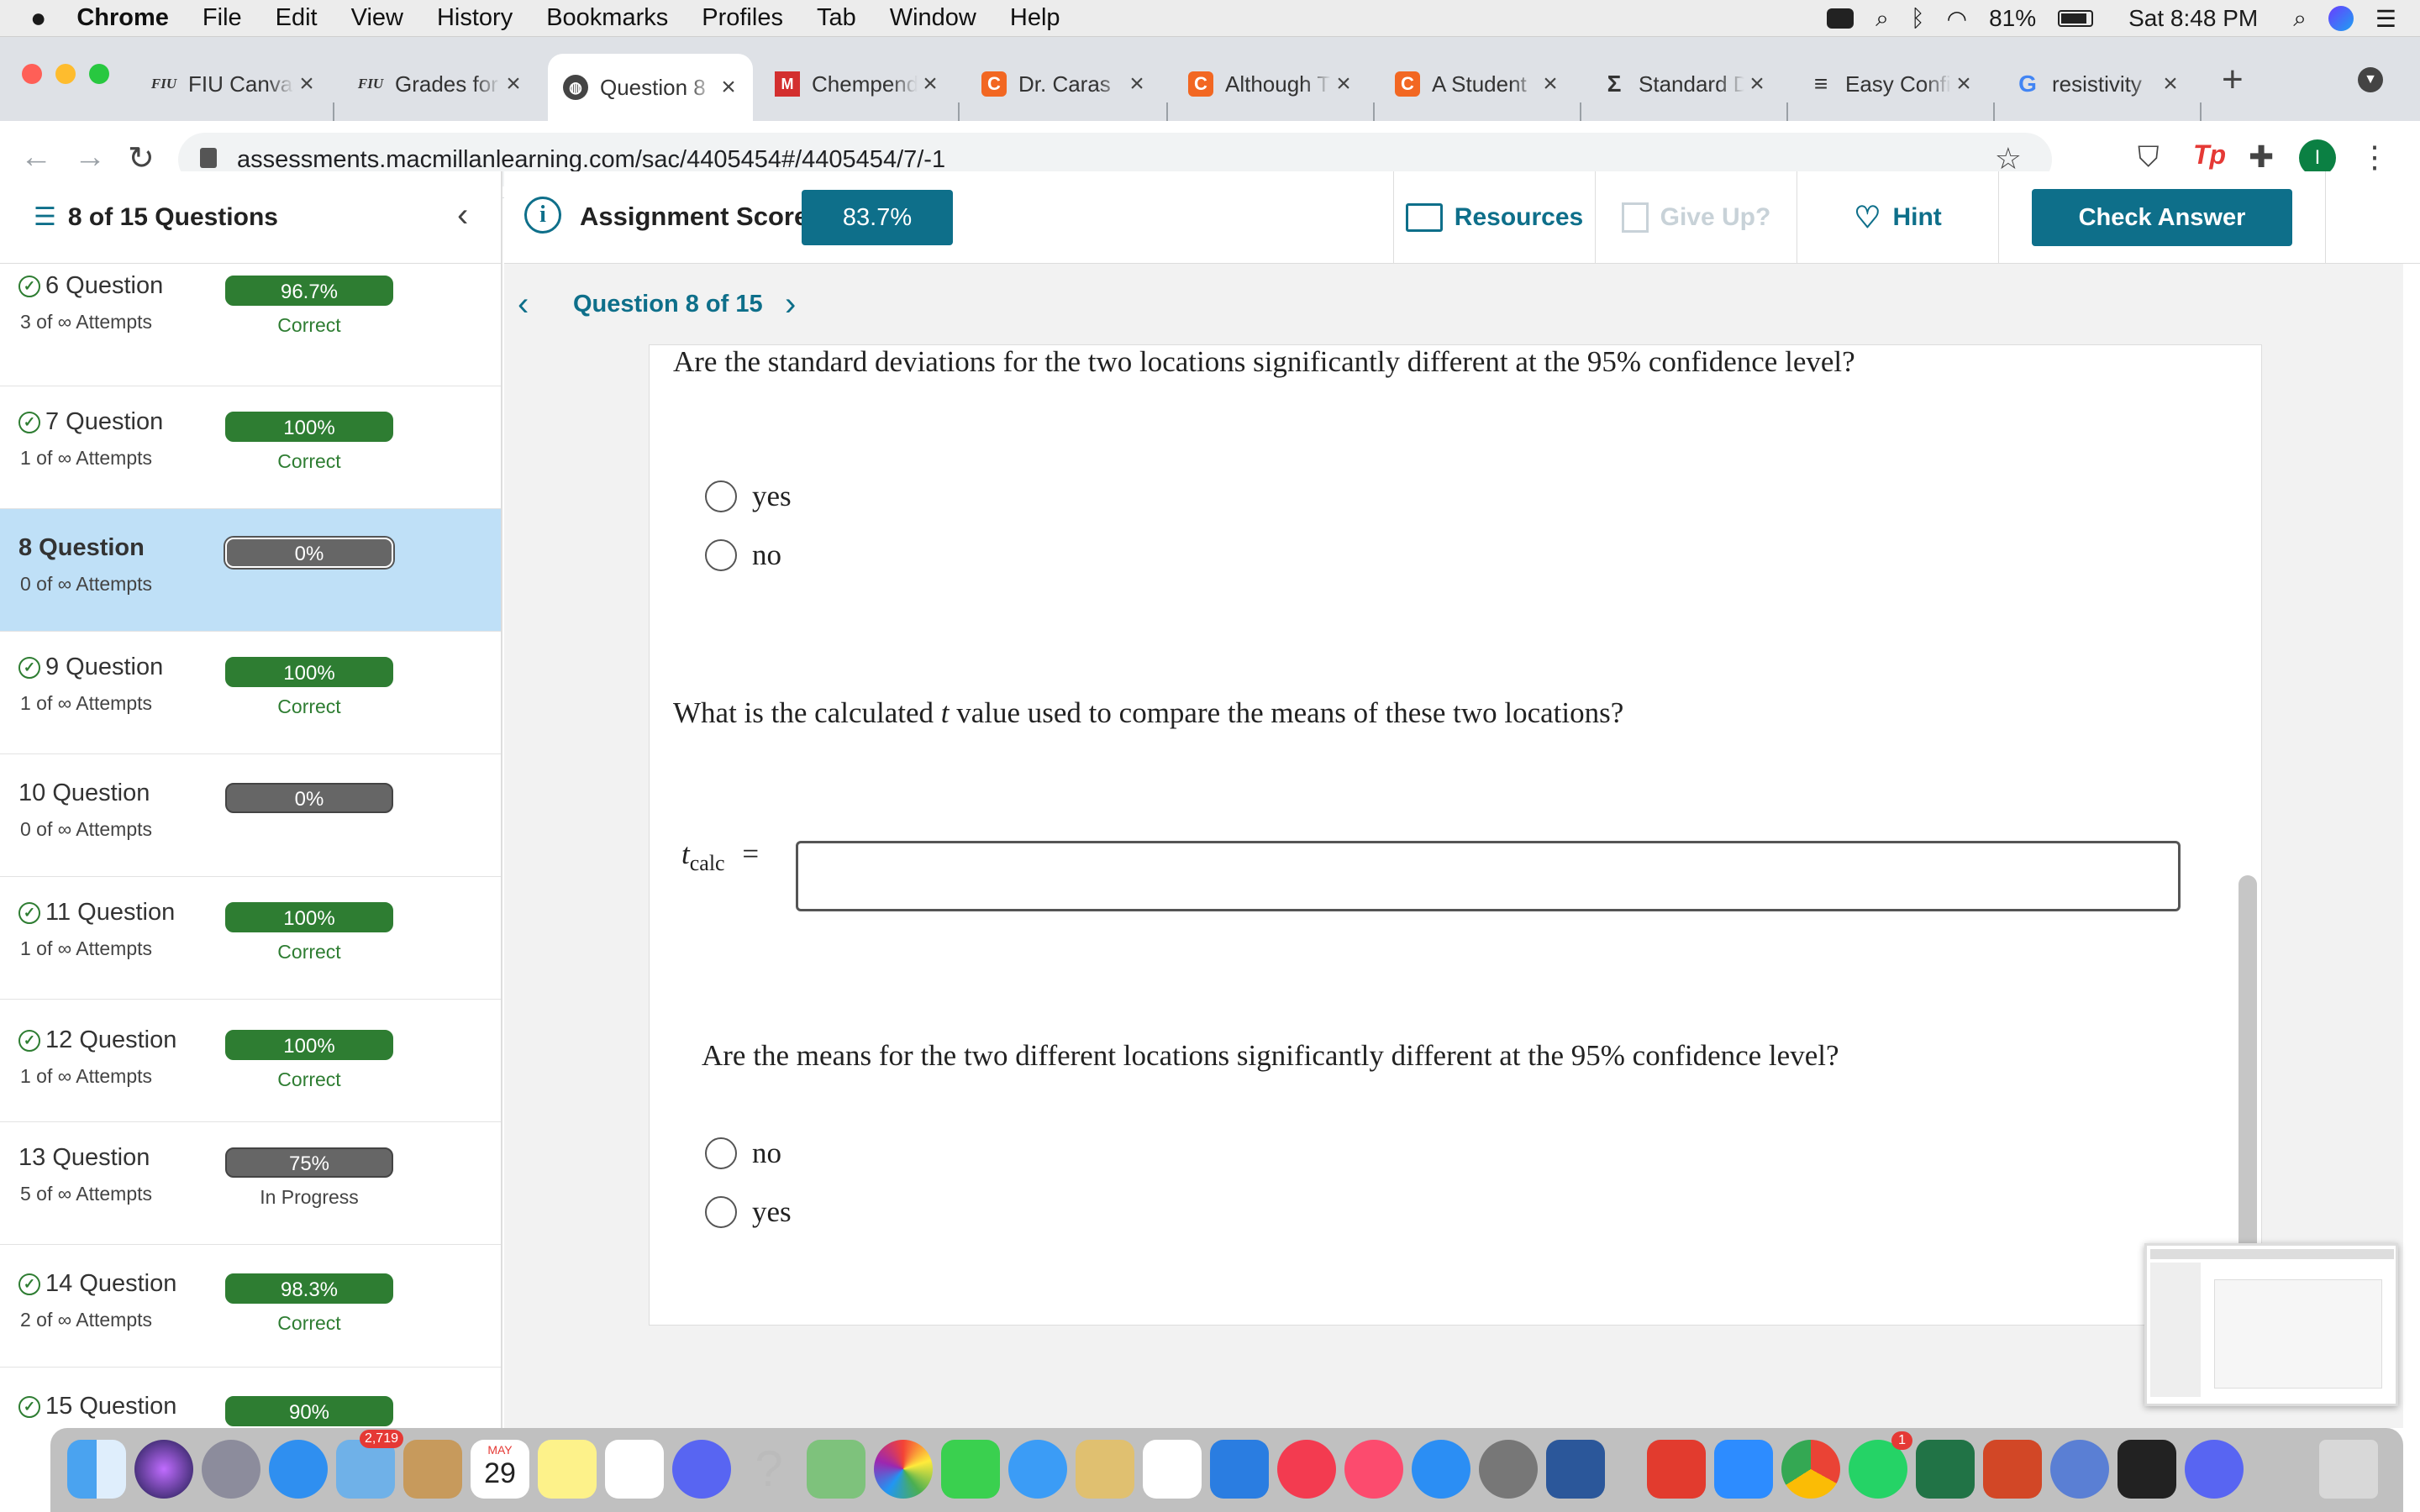 Image resolution: width=2420 pixels, height=1512 pixels. What do you see at coordinates (790, 304) in the screenshot?
I see `next-question-icon: ›` at bounding box center [790, 304].